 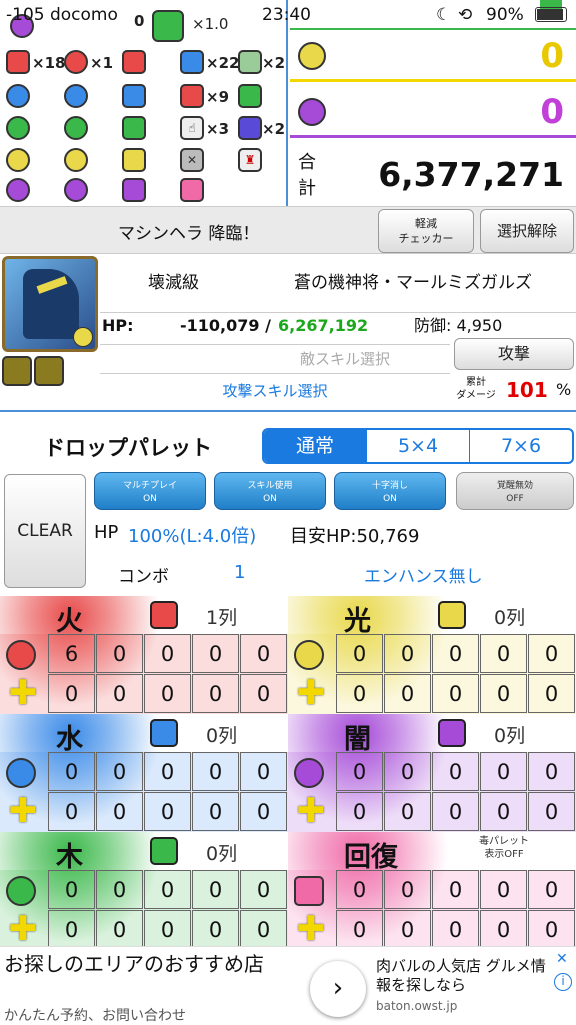 I want to click on heart-plus-icon, so click(x=192, y=190).